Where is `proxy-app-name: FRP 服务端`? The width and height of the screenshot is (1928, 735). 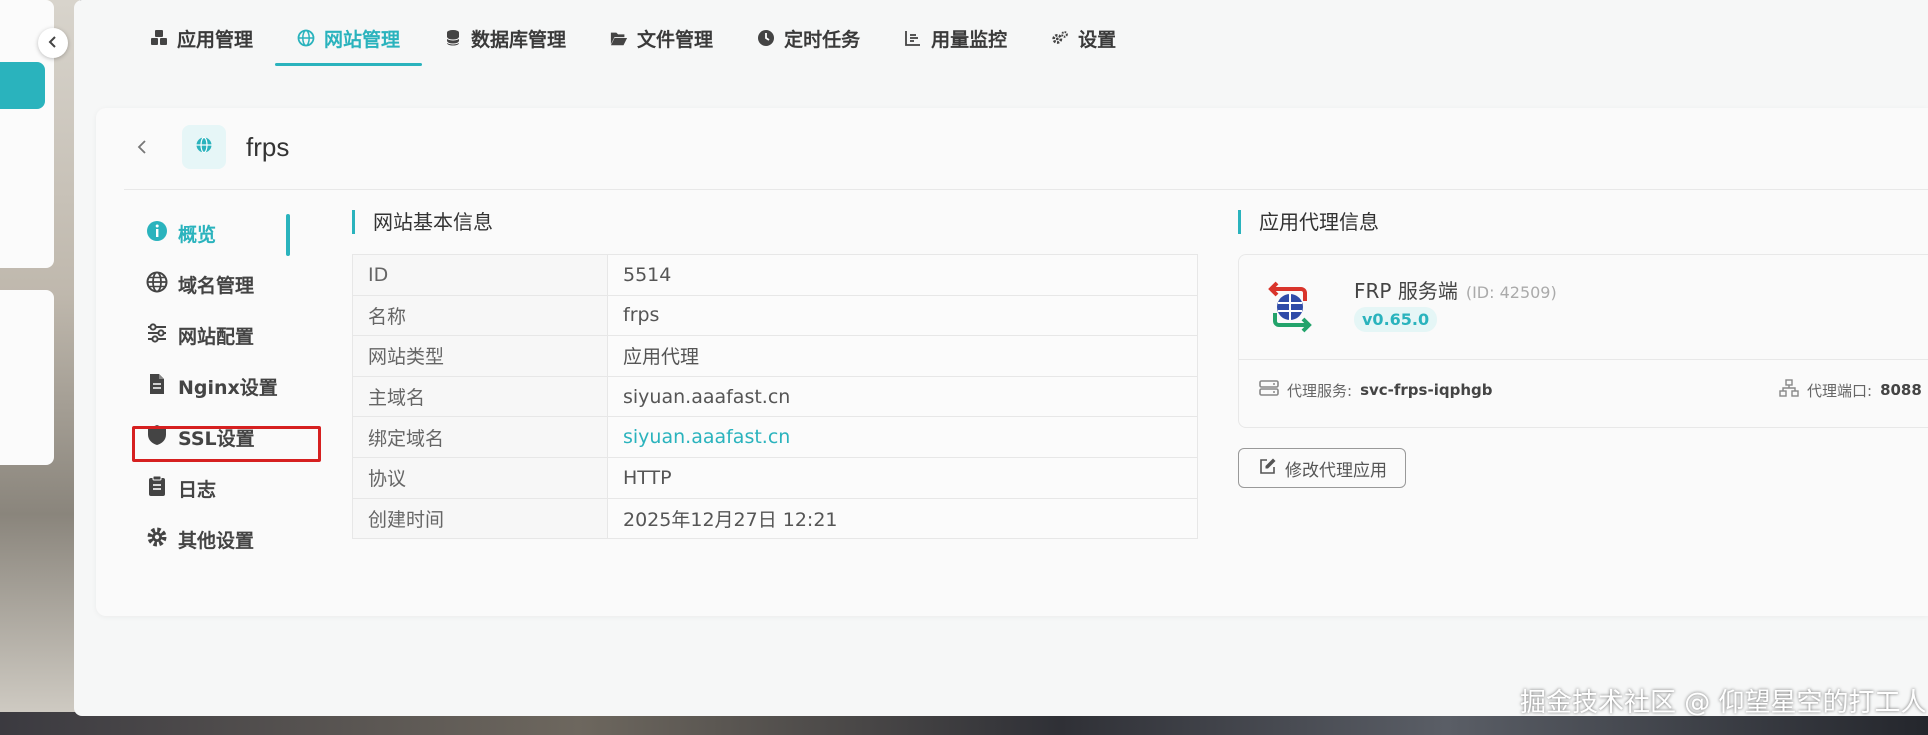
proxy-app-name: FRP 服务端 is located at coordinates (1406, 291).